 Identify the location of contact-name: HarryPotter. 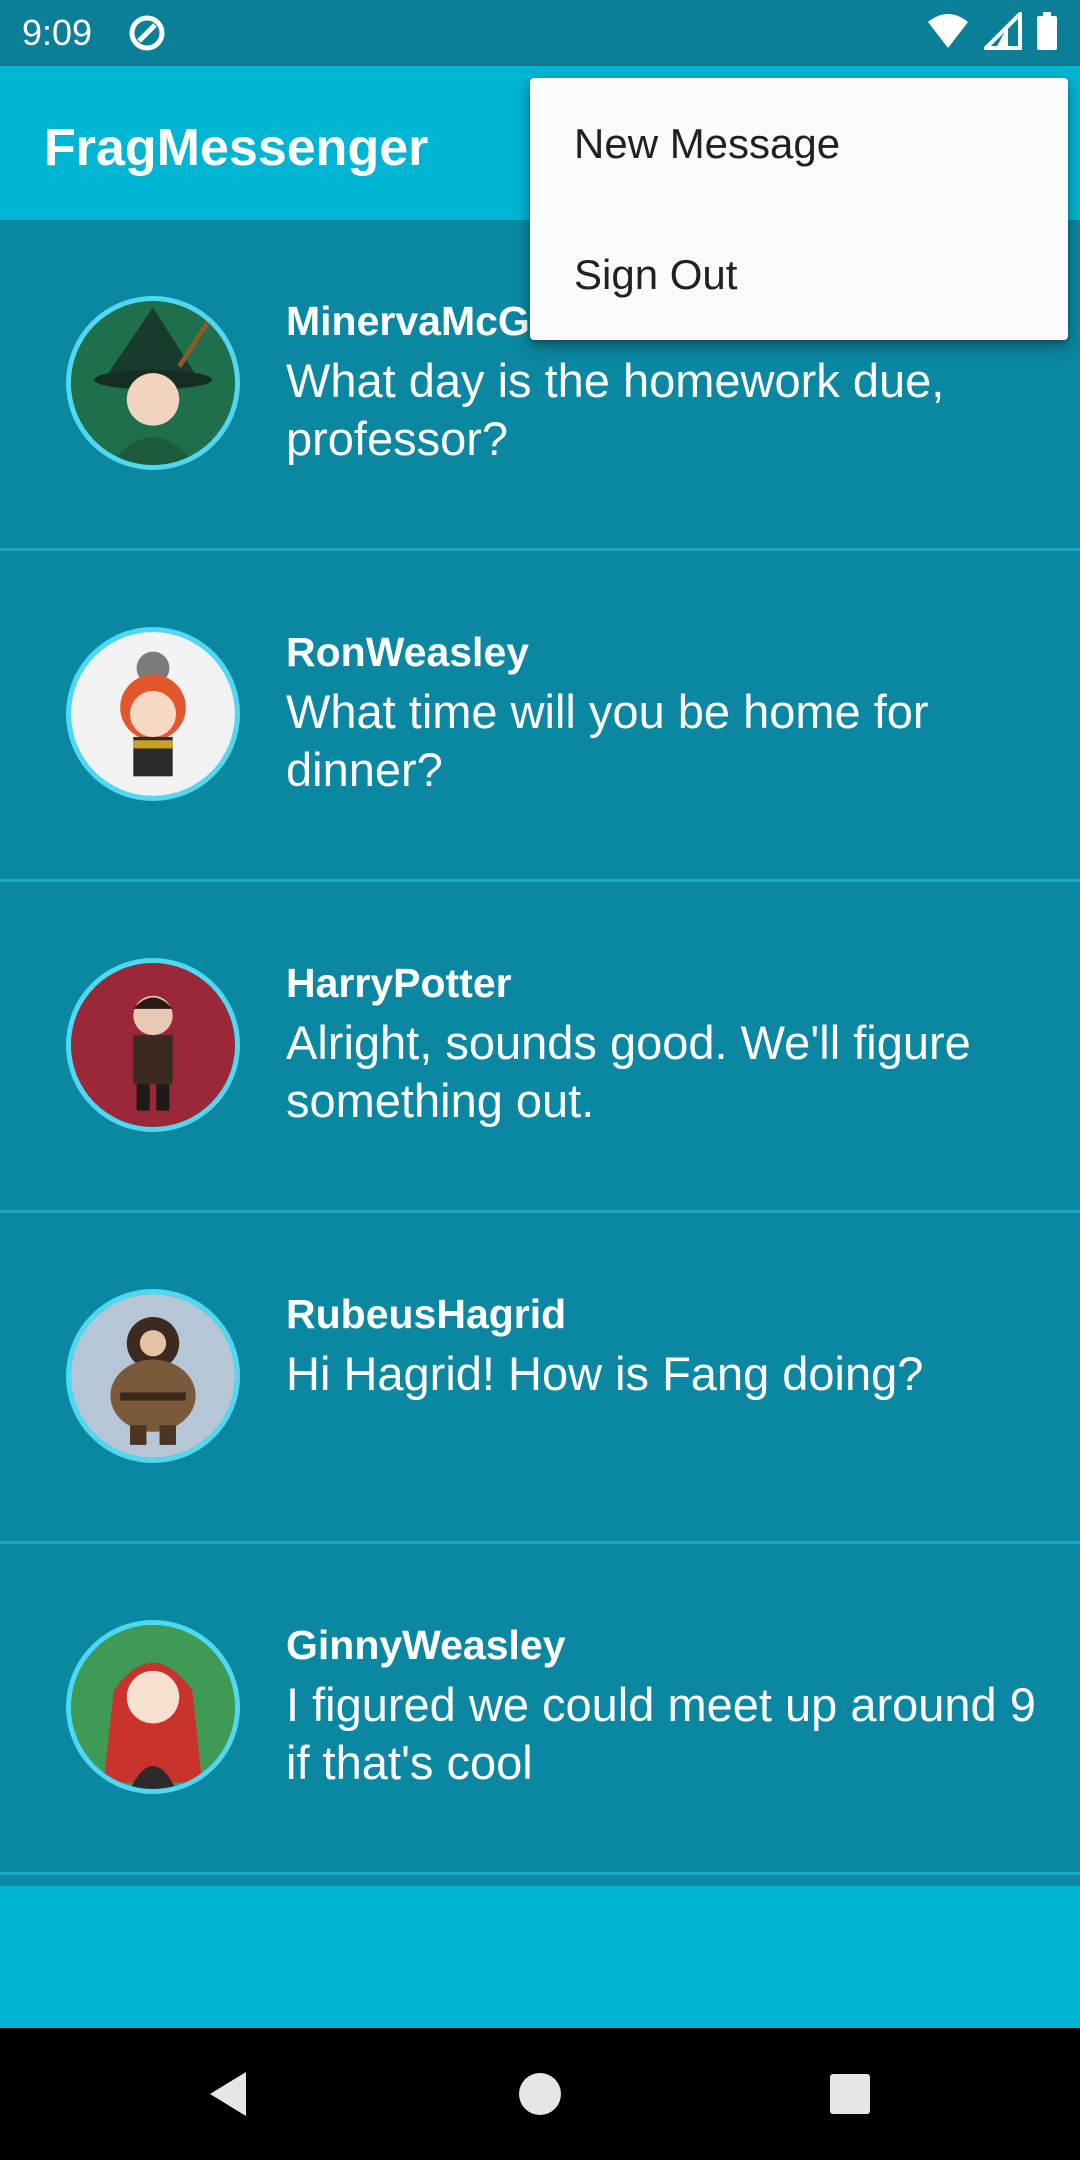
(399, 983).